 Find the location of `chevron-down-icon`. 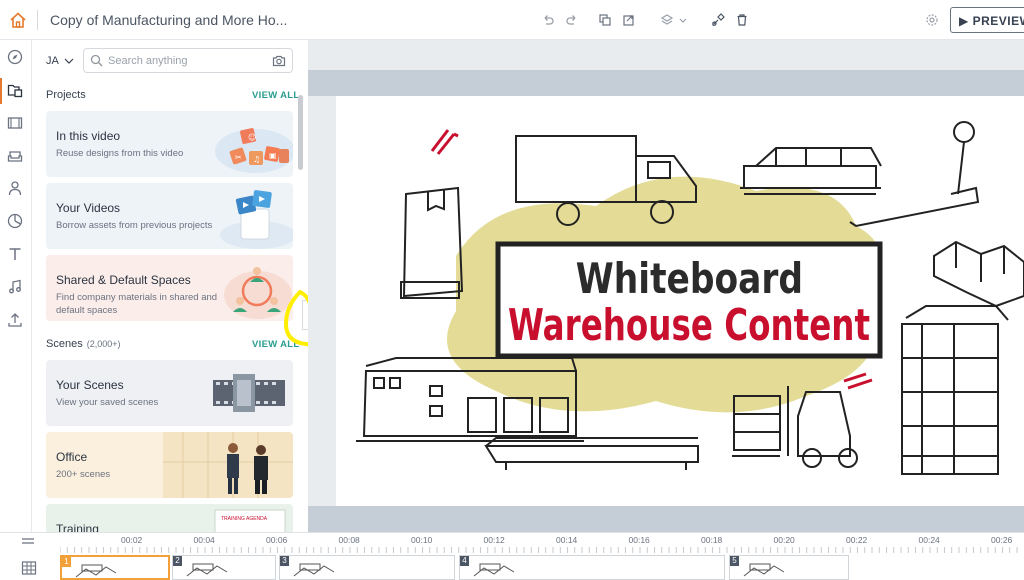

chevron-down-icon is located at coordinates (683, 20).